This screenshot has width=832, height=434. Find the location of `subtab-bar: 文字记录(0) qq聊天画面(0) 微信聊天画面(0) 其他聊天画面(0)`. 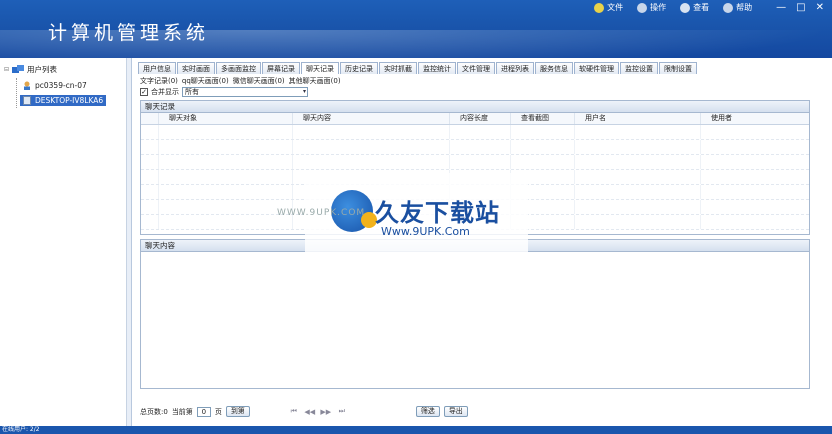

subtab-bar: 文字记录(0) qq聊天画面(0) 微信聊天画面(0) 其他聊天画面(0) is located at coordinates (240, 81).